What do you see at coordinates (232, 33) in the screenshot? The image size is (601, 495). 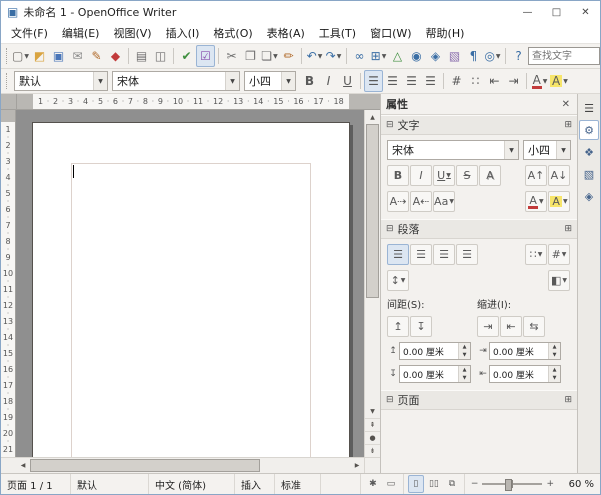 I see `menu-format: 格式(O)` at bounding box center [232, 33].